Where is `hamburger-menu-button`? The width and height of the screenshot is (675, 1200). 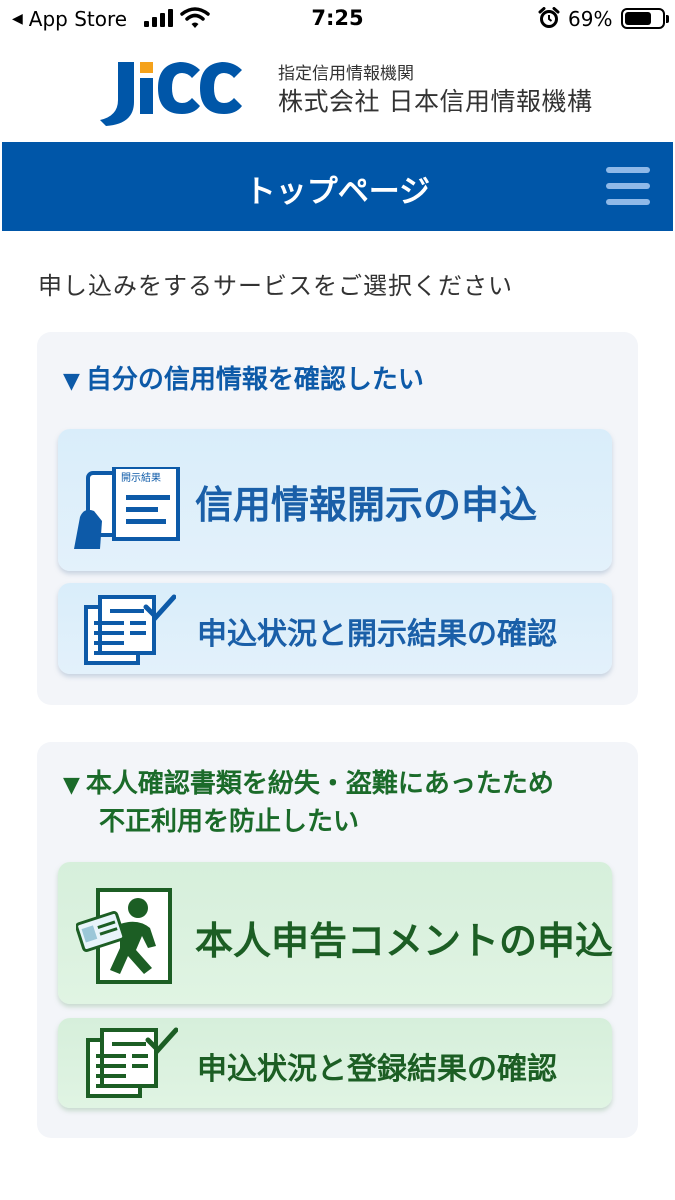
hamburger-menu-button is located at coordinates (628, 186).